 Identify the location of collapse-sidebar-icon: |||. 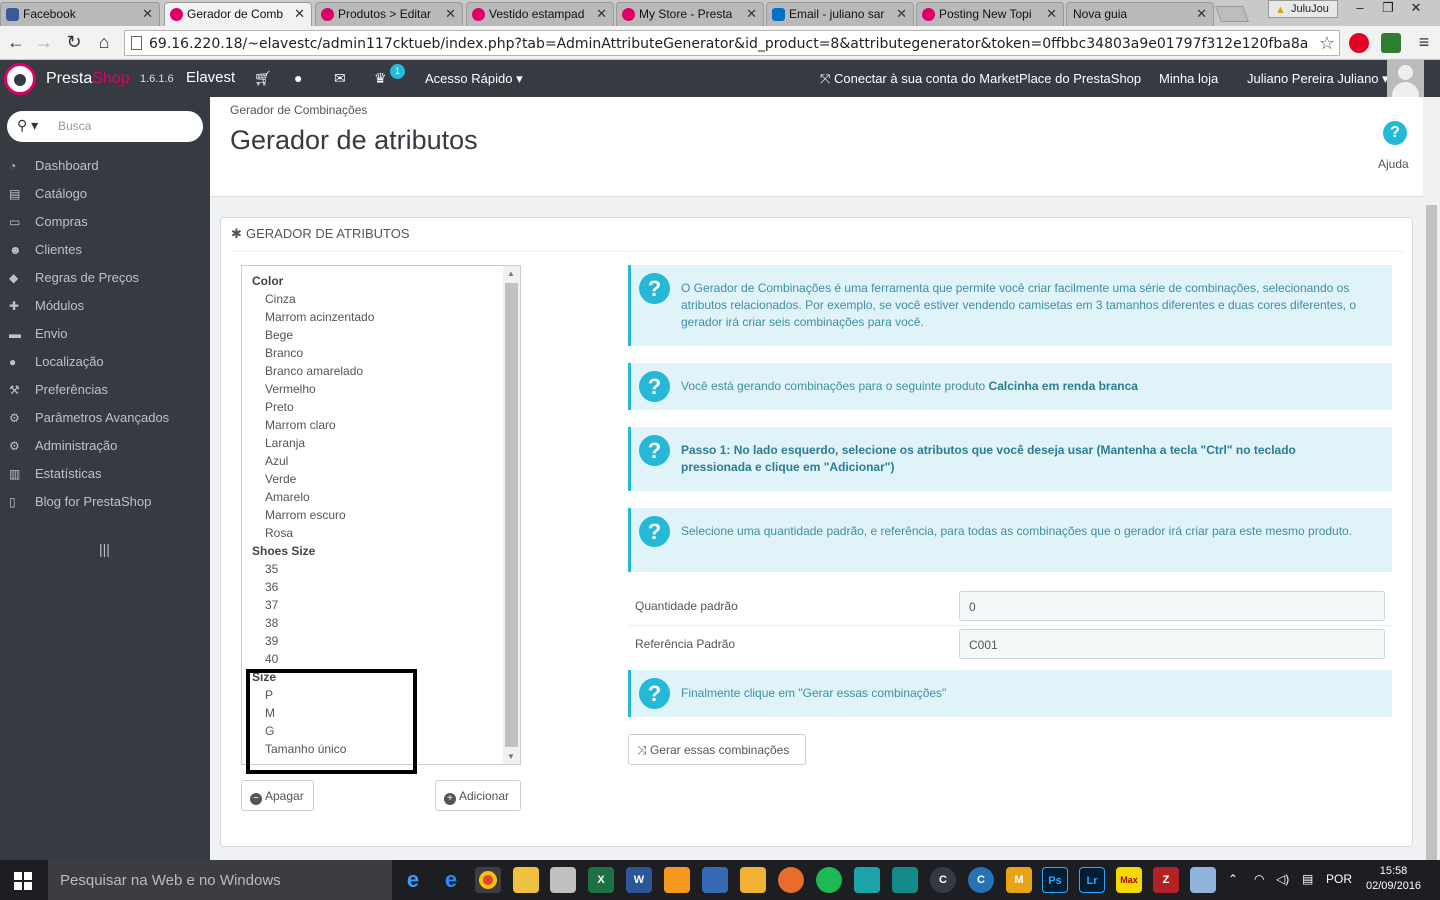
(104, 549).